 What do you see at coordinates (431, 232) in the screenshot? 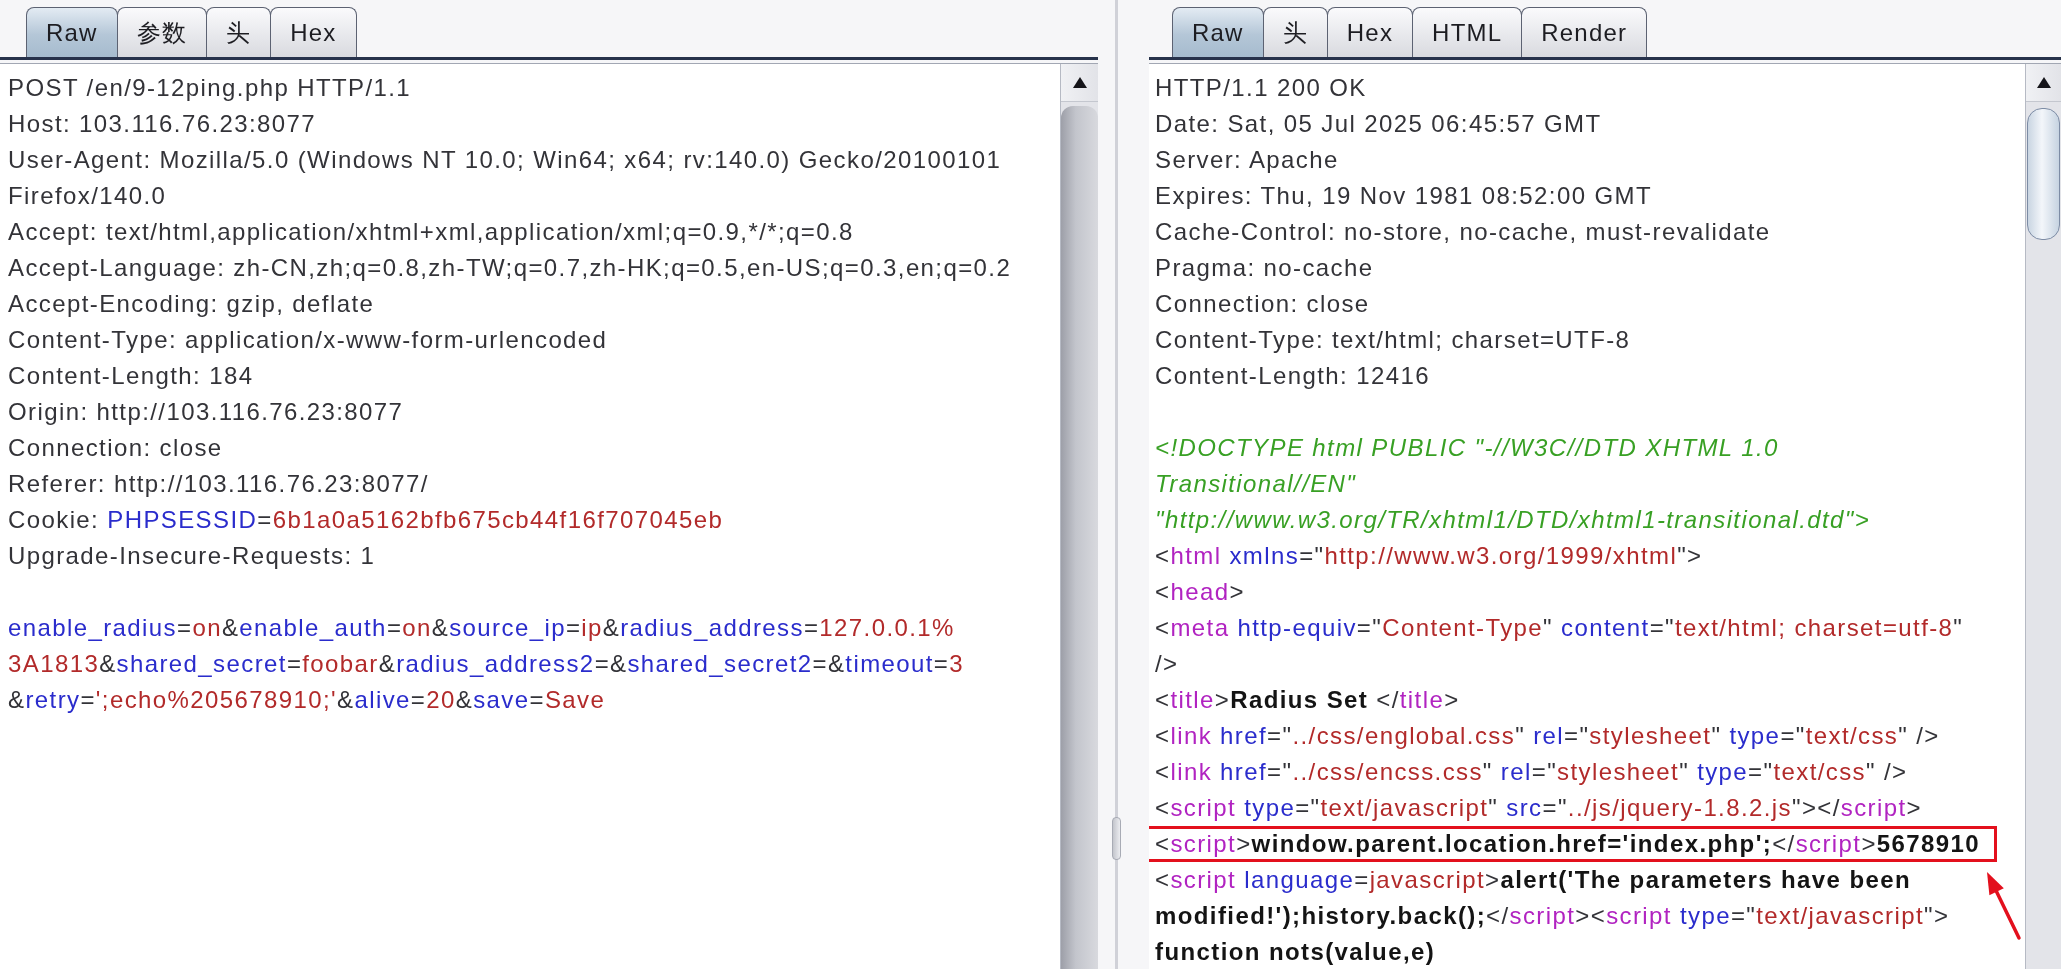
I see `header-line: Accept: text/html,application/xhtml+xml,application/xml;q=0.9,*/*;q=0.8` at bounding box center [431, 232].